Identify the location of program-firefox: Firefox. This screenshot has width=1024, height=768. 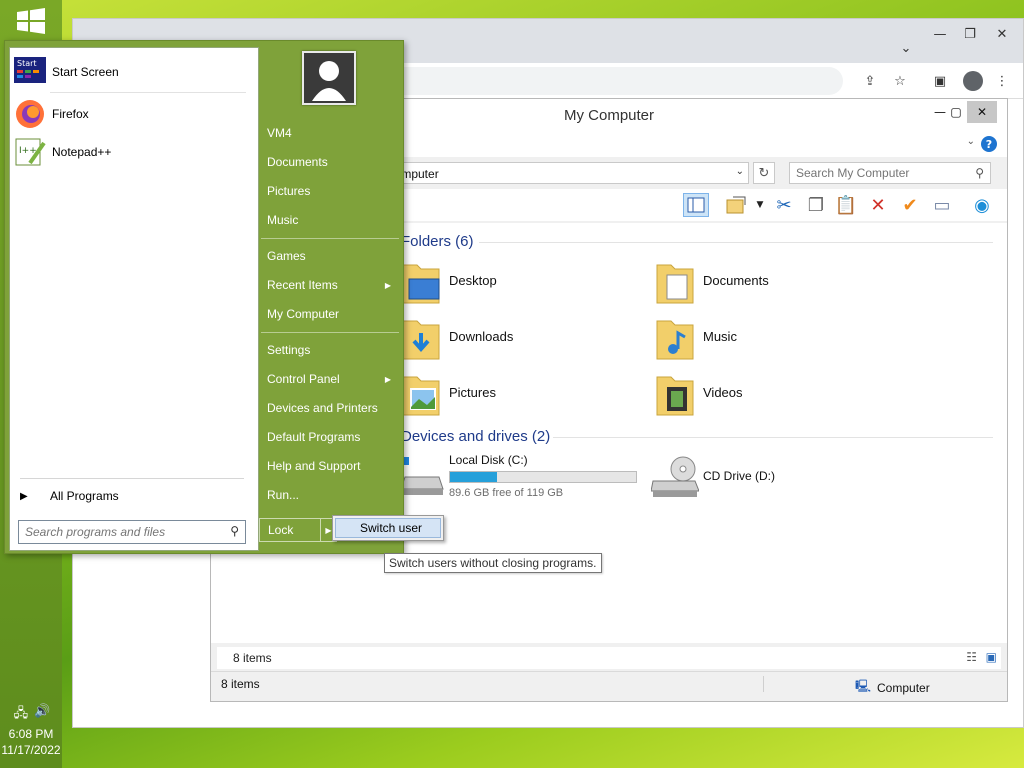
(134, 114).